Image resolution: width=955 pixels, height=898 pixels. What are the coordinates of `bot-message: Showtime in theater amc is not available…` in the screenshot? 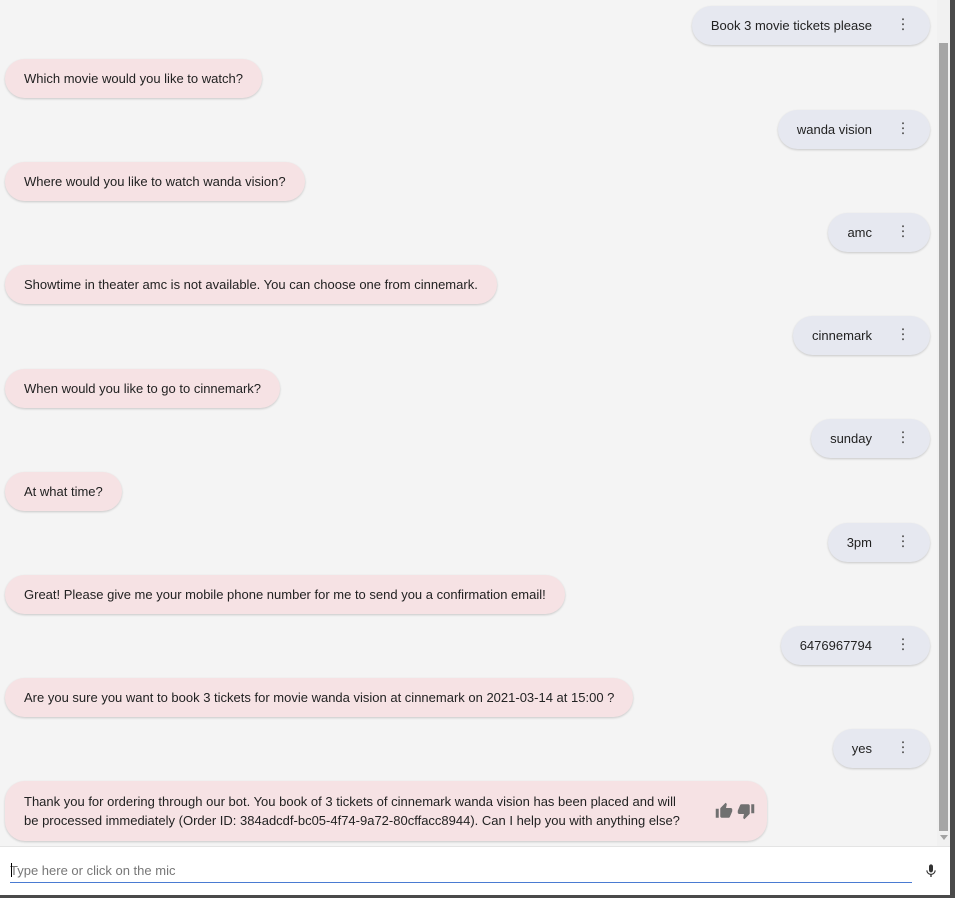 It's located at (251, 284).